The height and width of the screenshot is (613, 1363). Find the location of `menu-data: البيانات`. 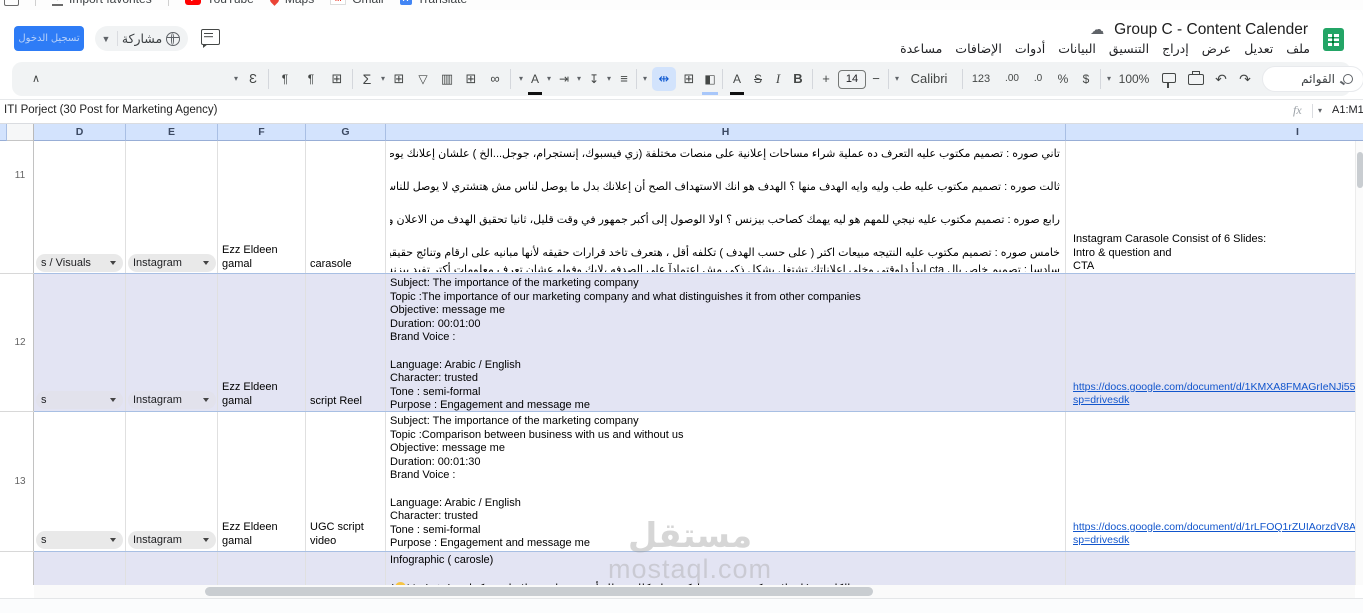

menu-data: البيانات is located at coordinates (1077, 48).